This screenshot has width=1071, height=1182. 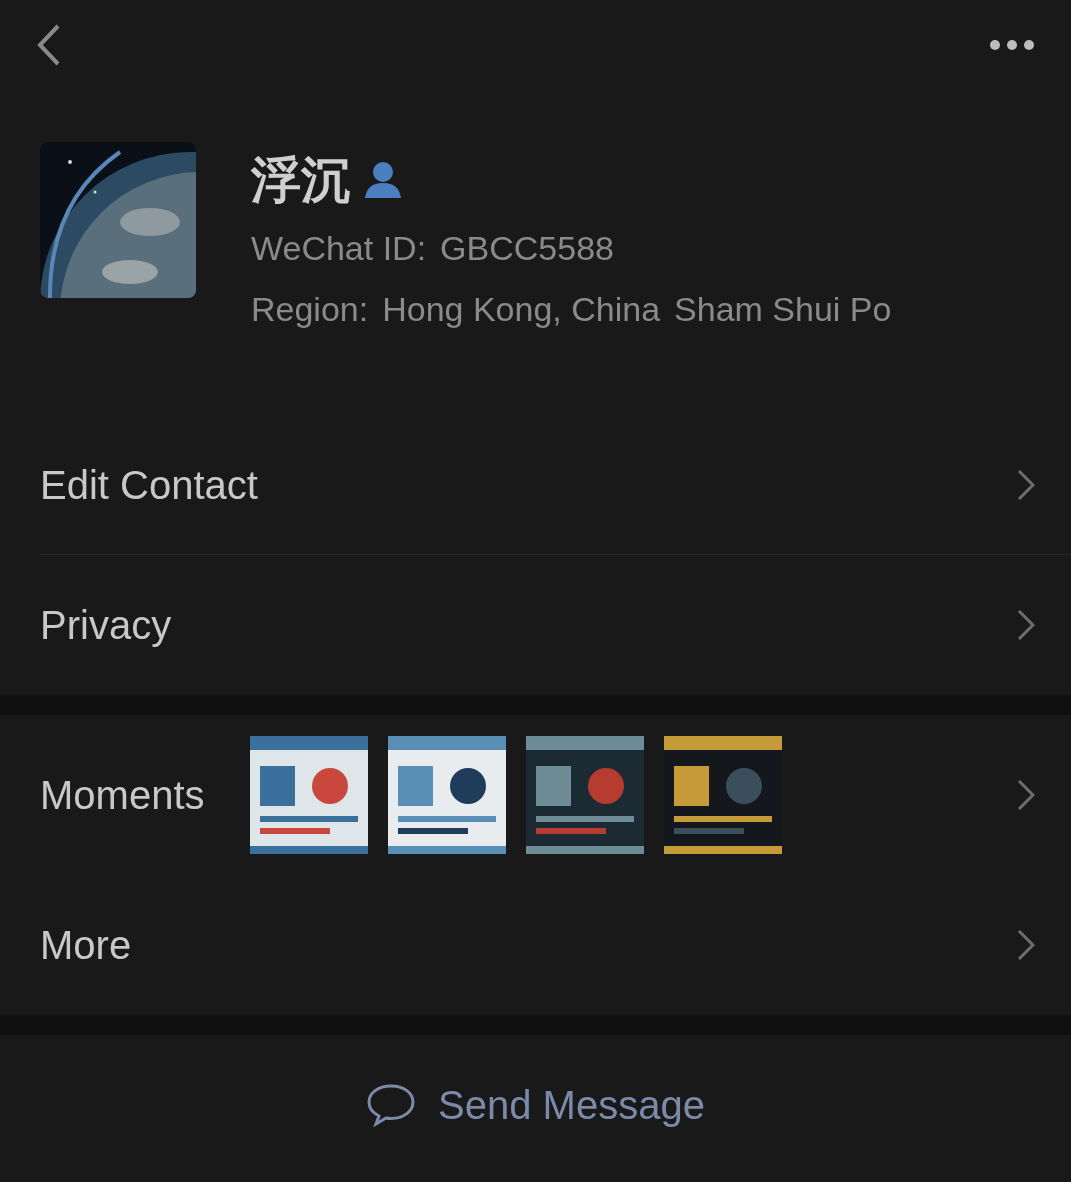 I want to click on region-value: Hong Kong, China, so click(x=521, y=309).